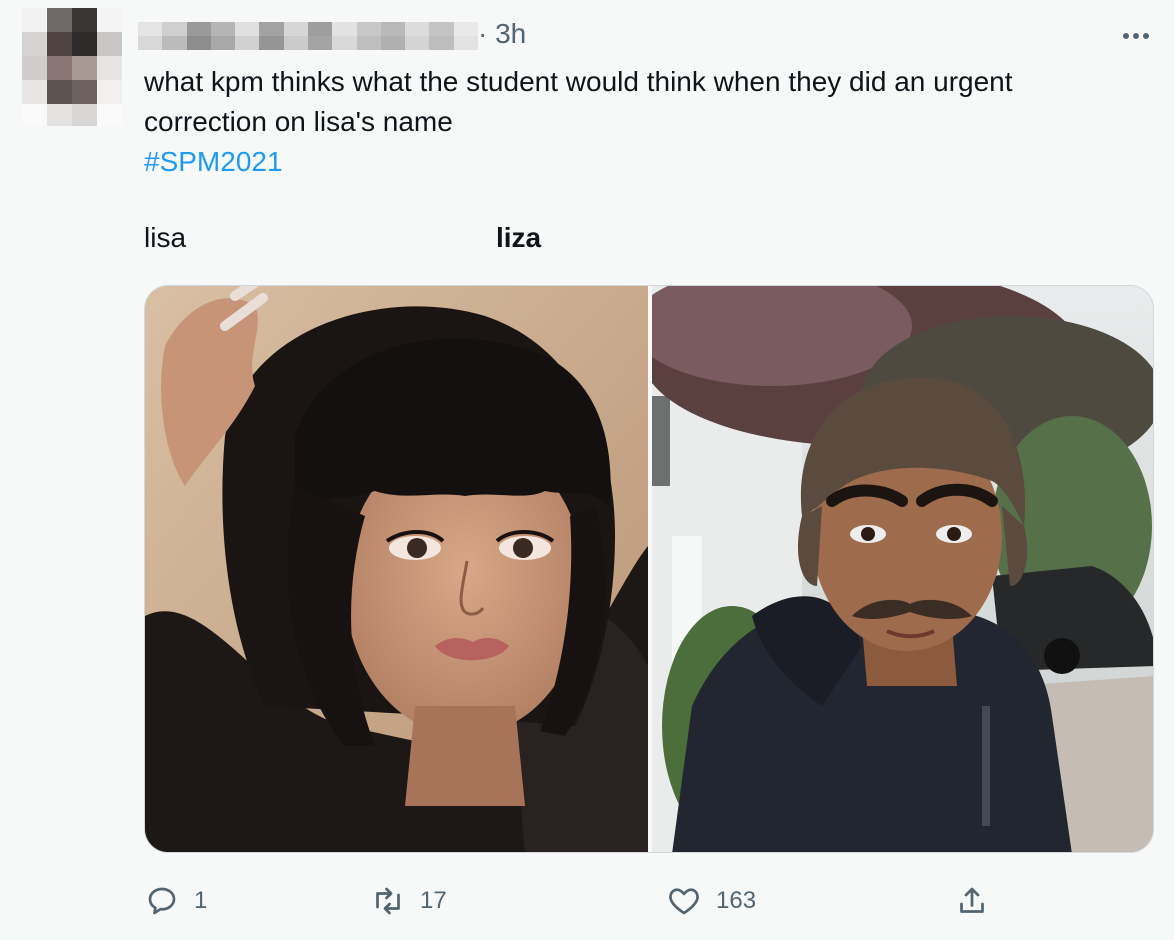 This screenshot has height=940, width=1174. What do you see at coordinates (388, 901) in the screenshot?
I see `retweet-icon` at bounding box center [388, 901].